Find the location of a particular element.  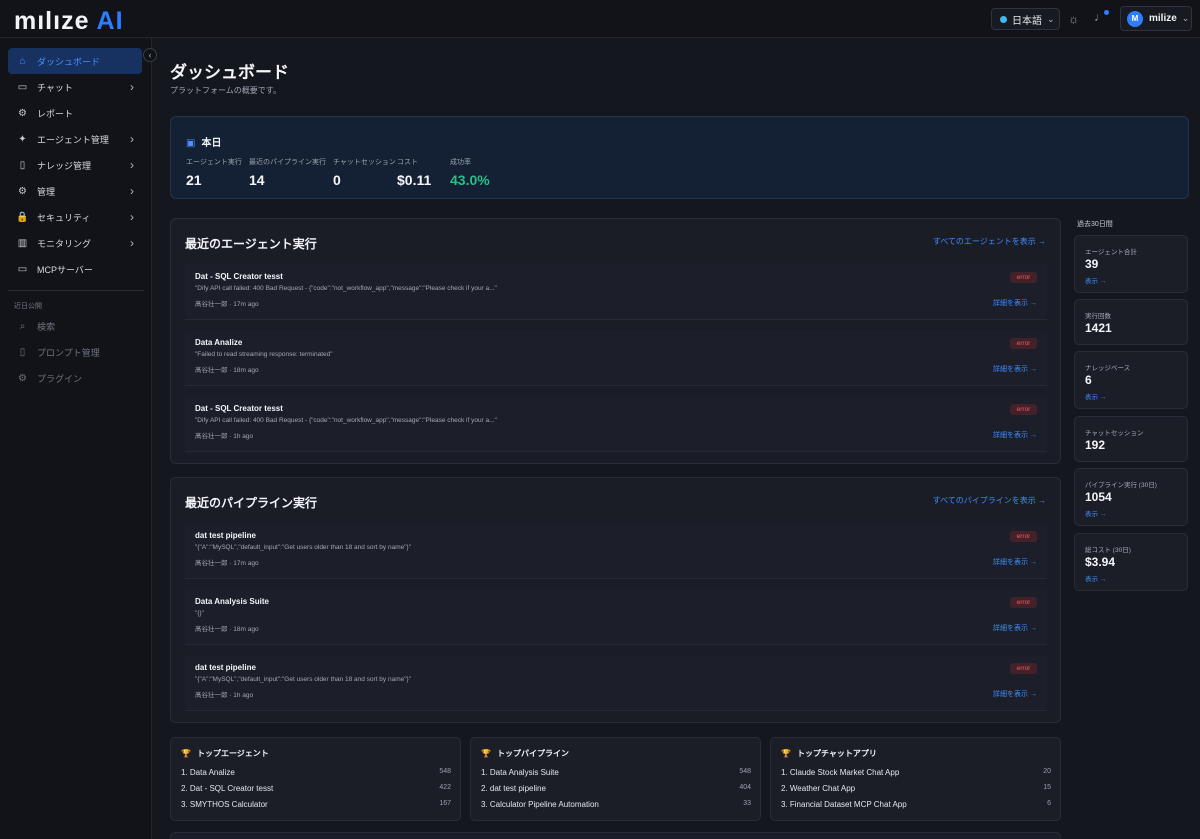

agent-run-meta: 髙谷壮一郎 · 18m ago is located at coordinates (227, 370).